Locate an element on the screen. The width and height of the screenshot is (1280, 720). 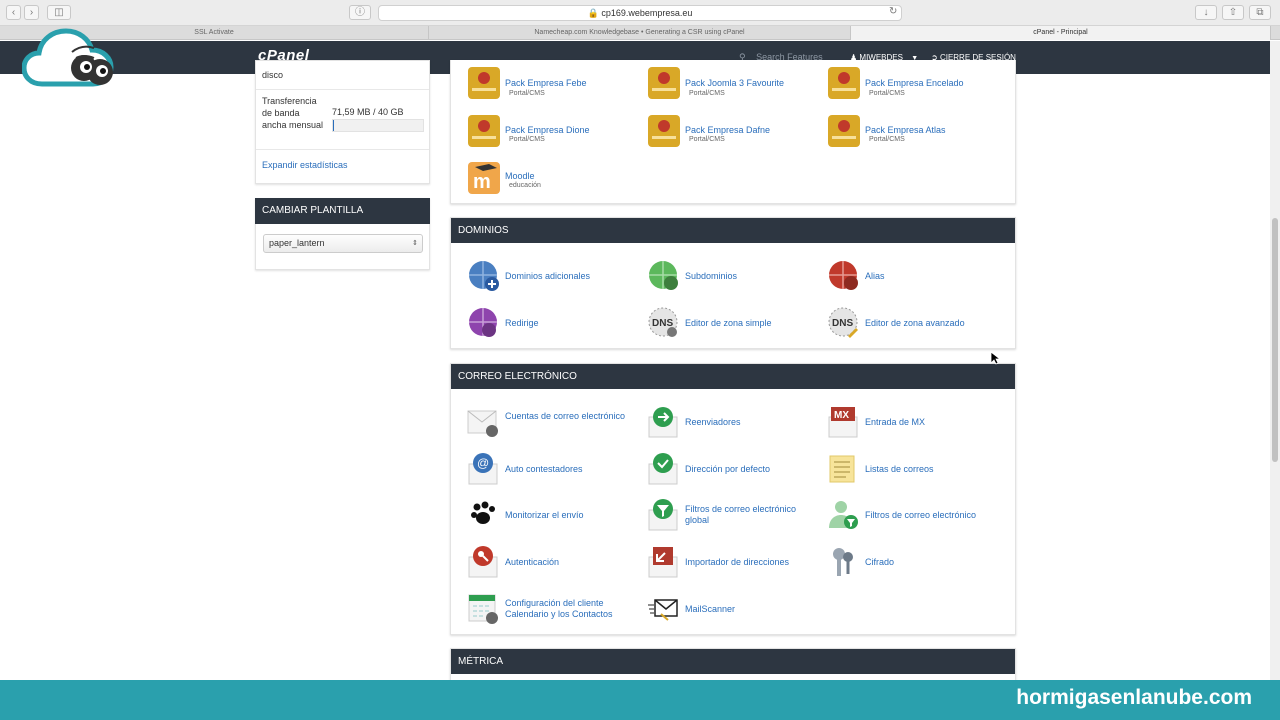
mascot-logo-icon is located at coordinates (71, 59).